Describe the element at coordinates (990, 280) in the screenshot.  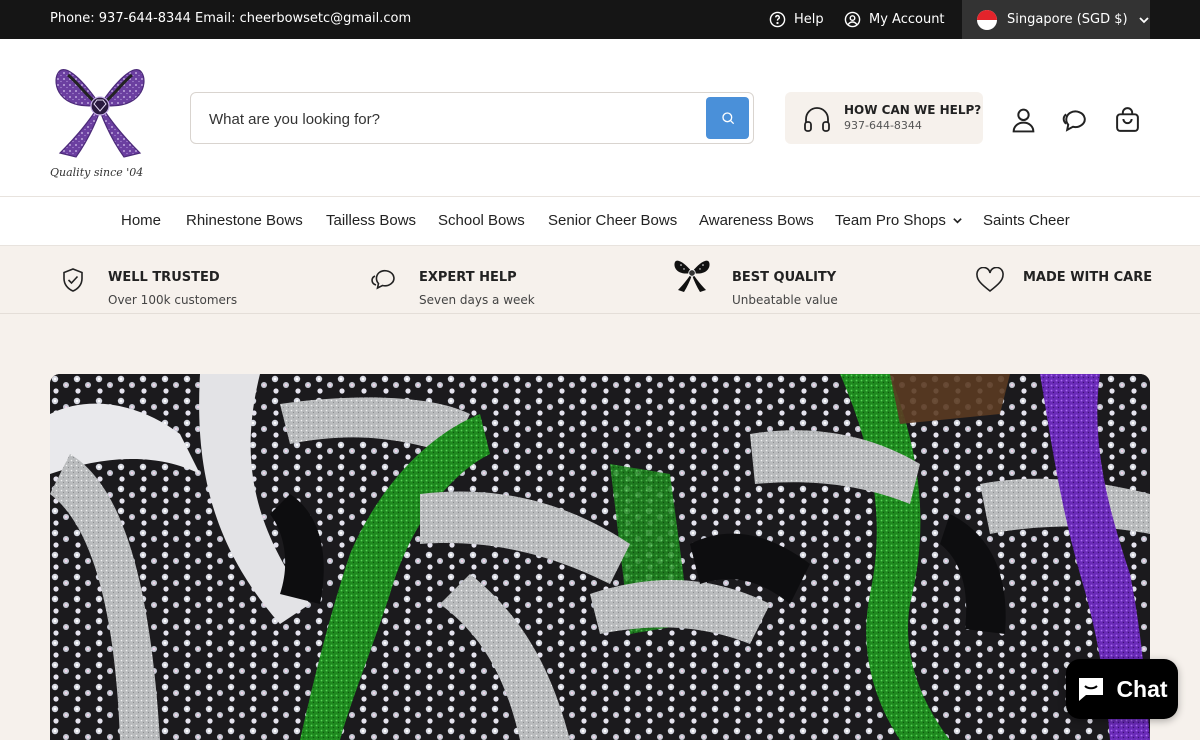
I see `heart-icon` at that location.